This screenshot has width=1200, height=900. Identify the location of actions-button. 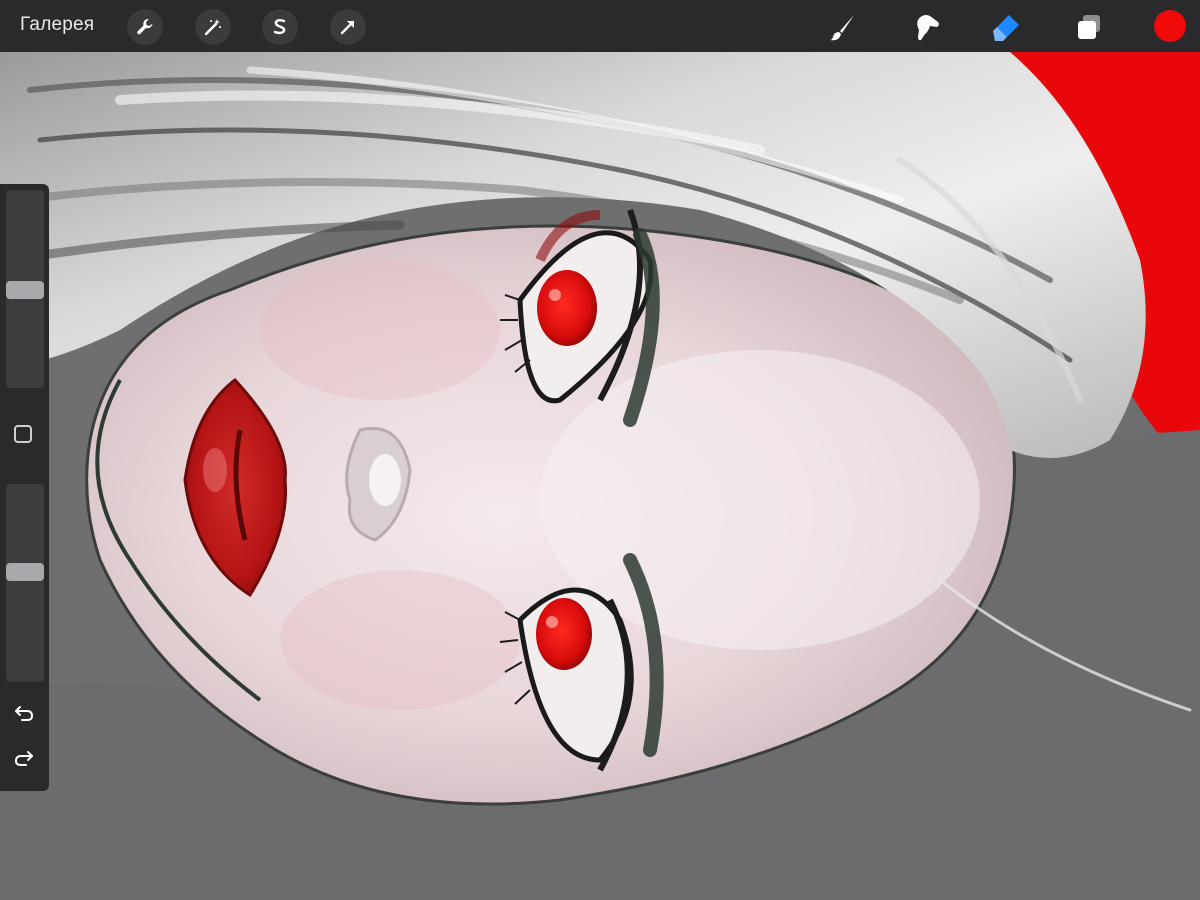
(145, 27).